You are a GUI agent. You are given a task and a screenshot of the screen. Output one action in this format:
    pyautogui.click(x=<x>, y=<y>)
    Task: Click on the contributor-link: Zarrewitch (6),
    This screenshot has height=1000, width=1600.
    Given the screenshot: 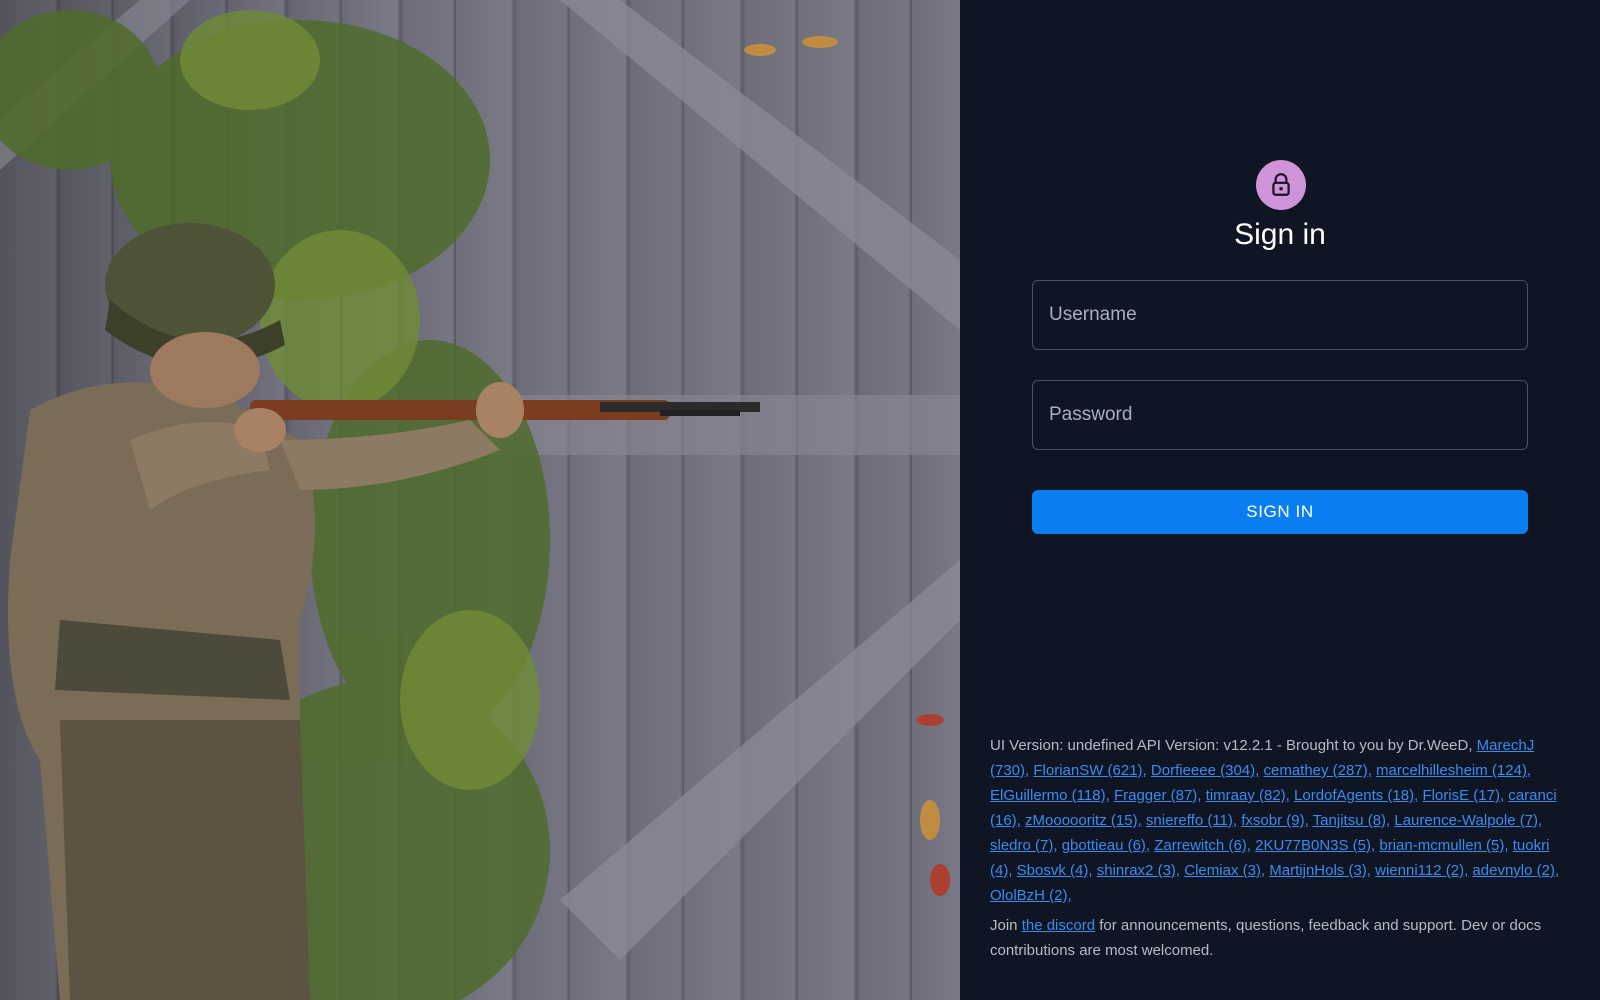 What is the action you would take?
    pyautogui.click(x=1202, y=845)
    